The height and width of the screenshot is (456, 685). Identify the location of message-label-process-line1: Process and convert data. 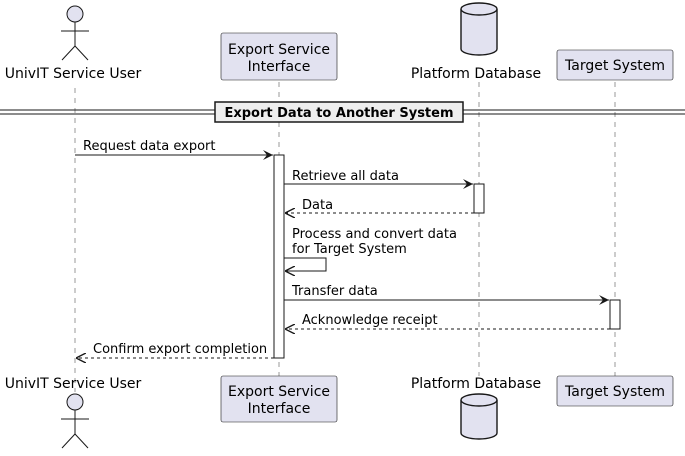
(374, 234).